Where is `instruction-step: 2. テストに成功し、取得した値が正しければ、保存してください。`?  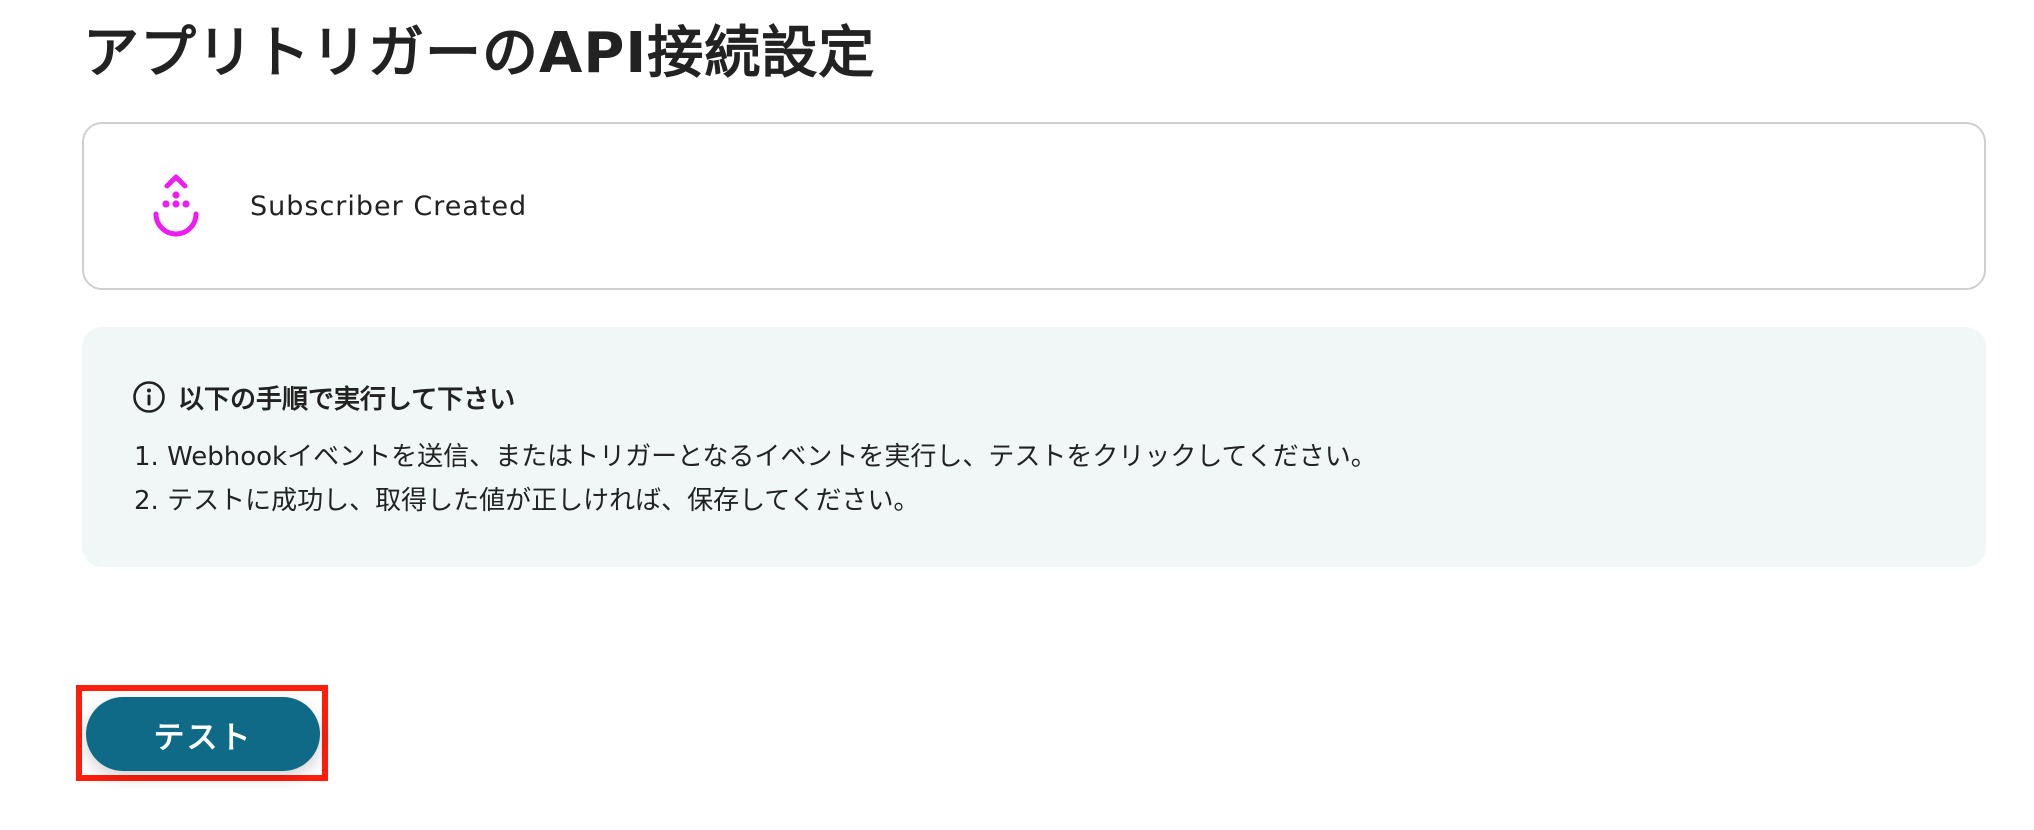
instruction-step: 2. テストに成功し、取得した値が正しければ、保存してください。 is located at coordinates (527, 501).